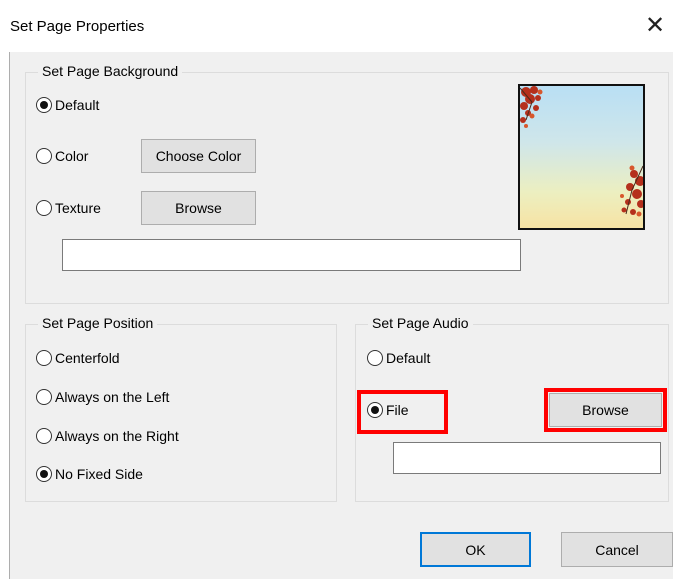 The height and width of the screenshot is (579, 673). I want to click on position-right-radio: Always on the Right, so click(107, 436).